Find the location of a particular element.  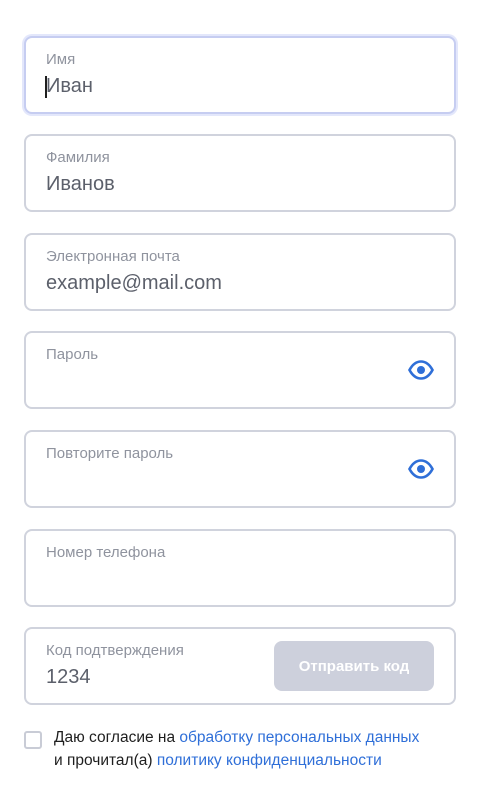

last-name-label: Фамилия is located at coordinates (78, 157).